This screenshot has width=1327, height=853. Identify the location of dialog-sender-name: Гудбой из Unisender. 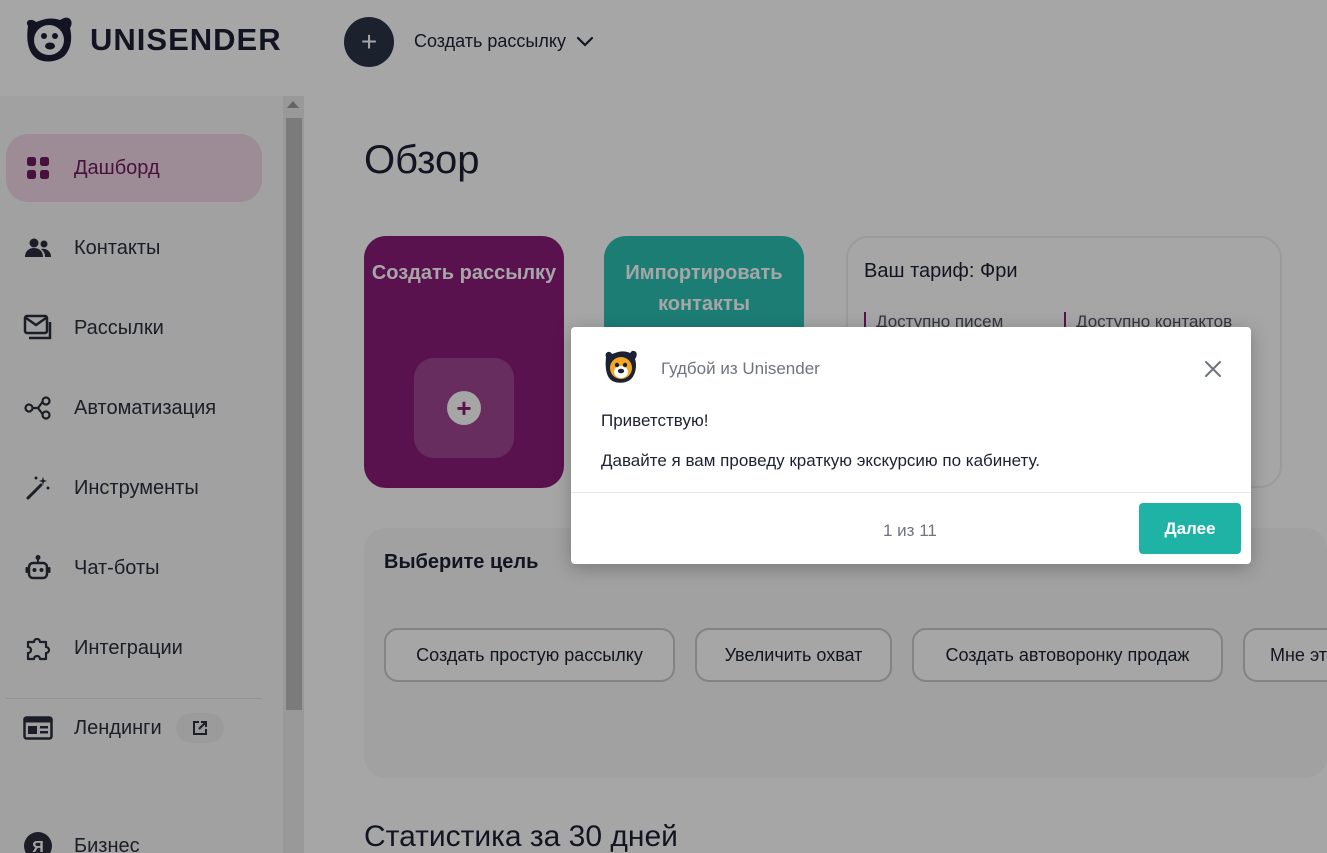
(740, 368).